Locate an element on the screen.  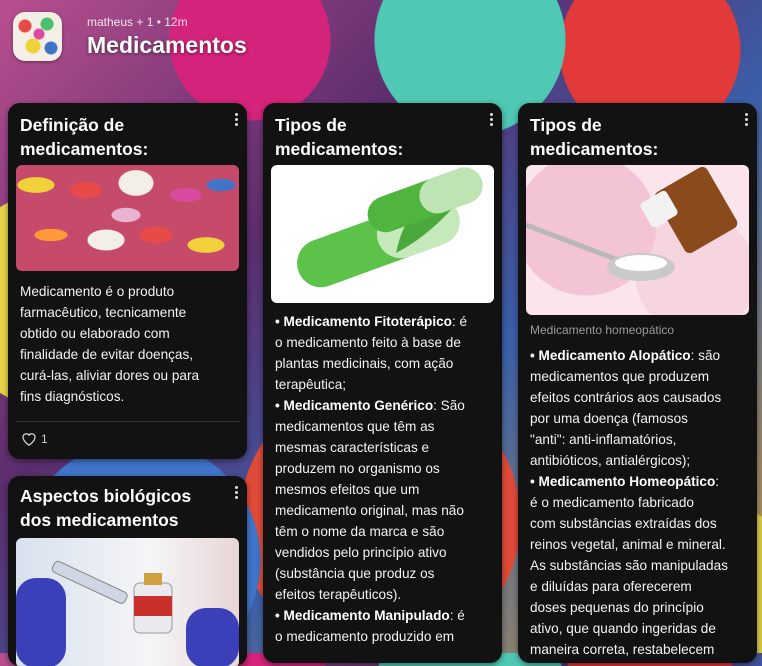
body-line: farmacêutico, tecnicamente is located at coordinates (103, 312).